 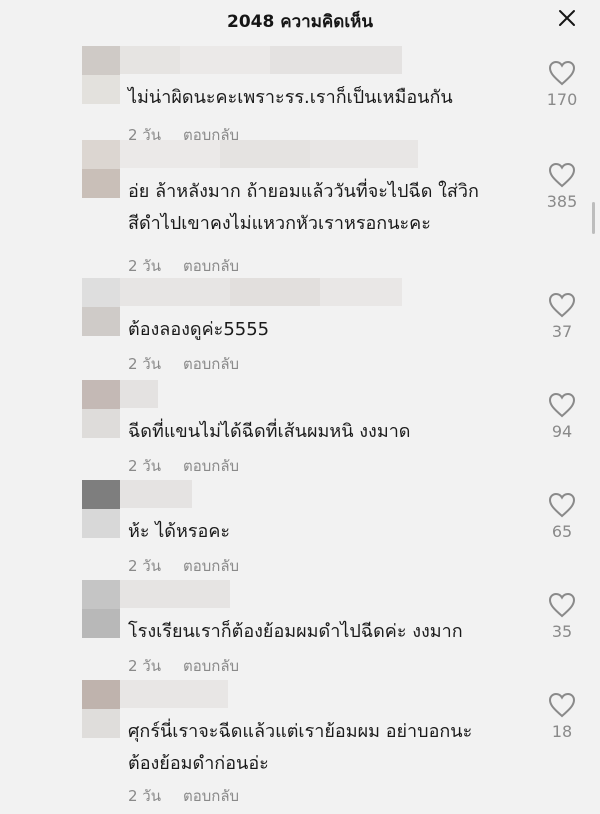 What do you see at coordinates (269, 431) in the screenshot?
I see `comment-text: ฉีดที่แขนไม่ได้ฉีดที่เส้นผมหนิ งงมาด` at bounding box center [269, 431].